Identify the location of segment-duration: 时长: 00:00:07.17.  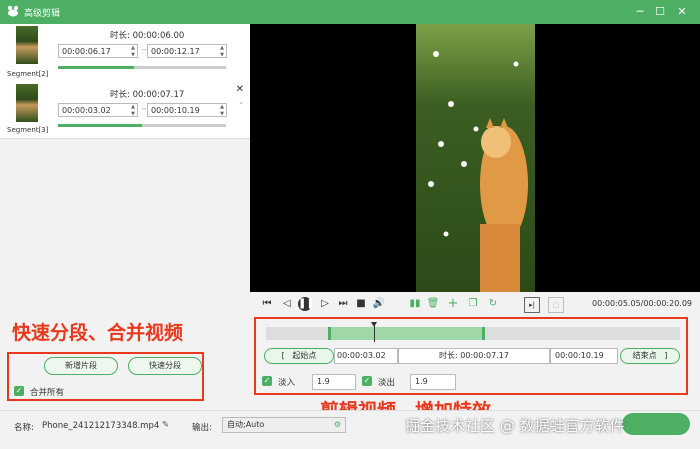
(147, 95).